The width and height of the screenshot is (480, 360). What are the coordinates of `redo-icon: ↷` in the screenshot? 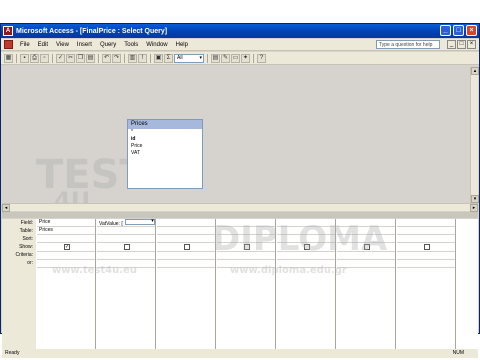 It's located at (116, 58).